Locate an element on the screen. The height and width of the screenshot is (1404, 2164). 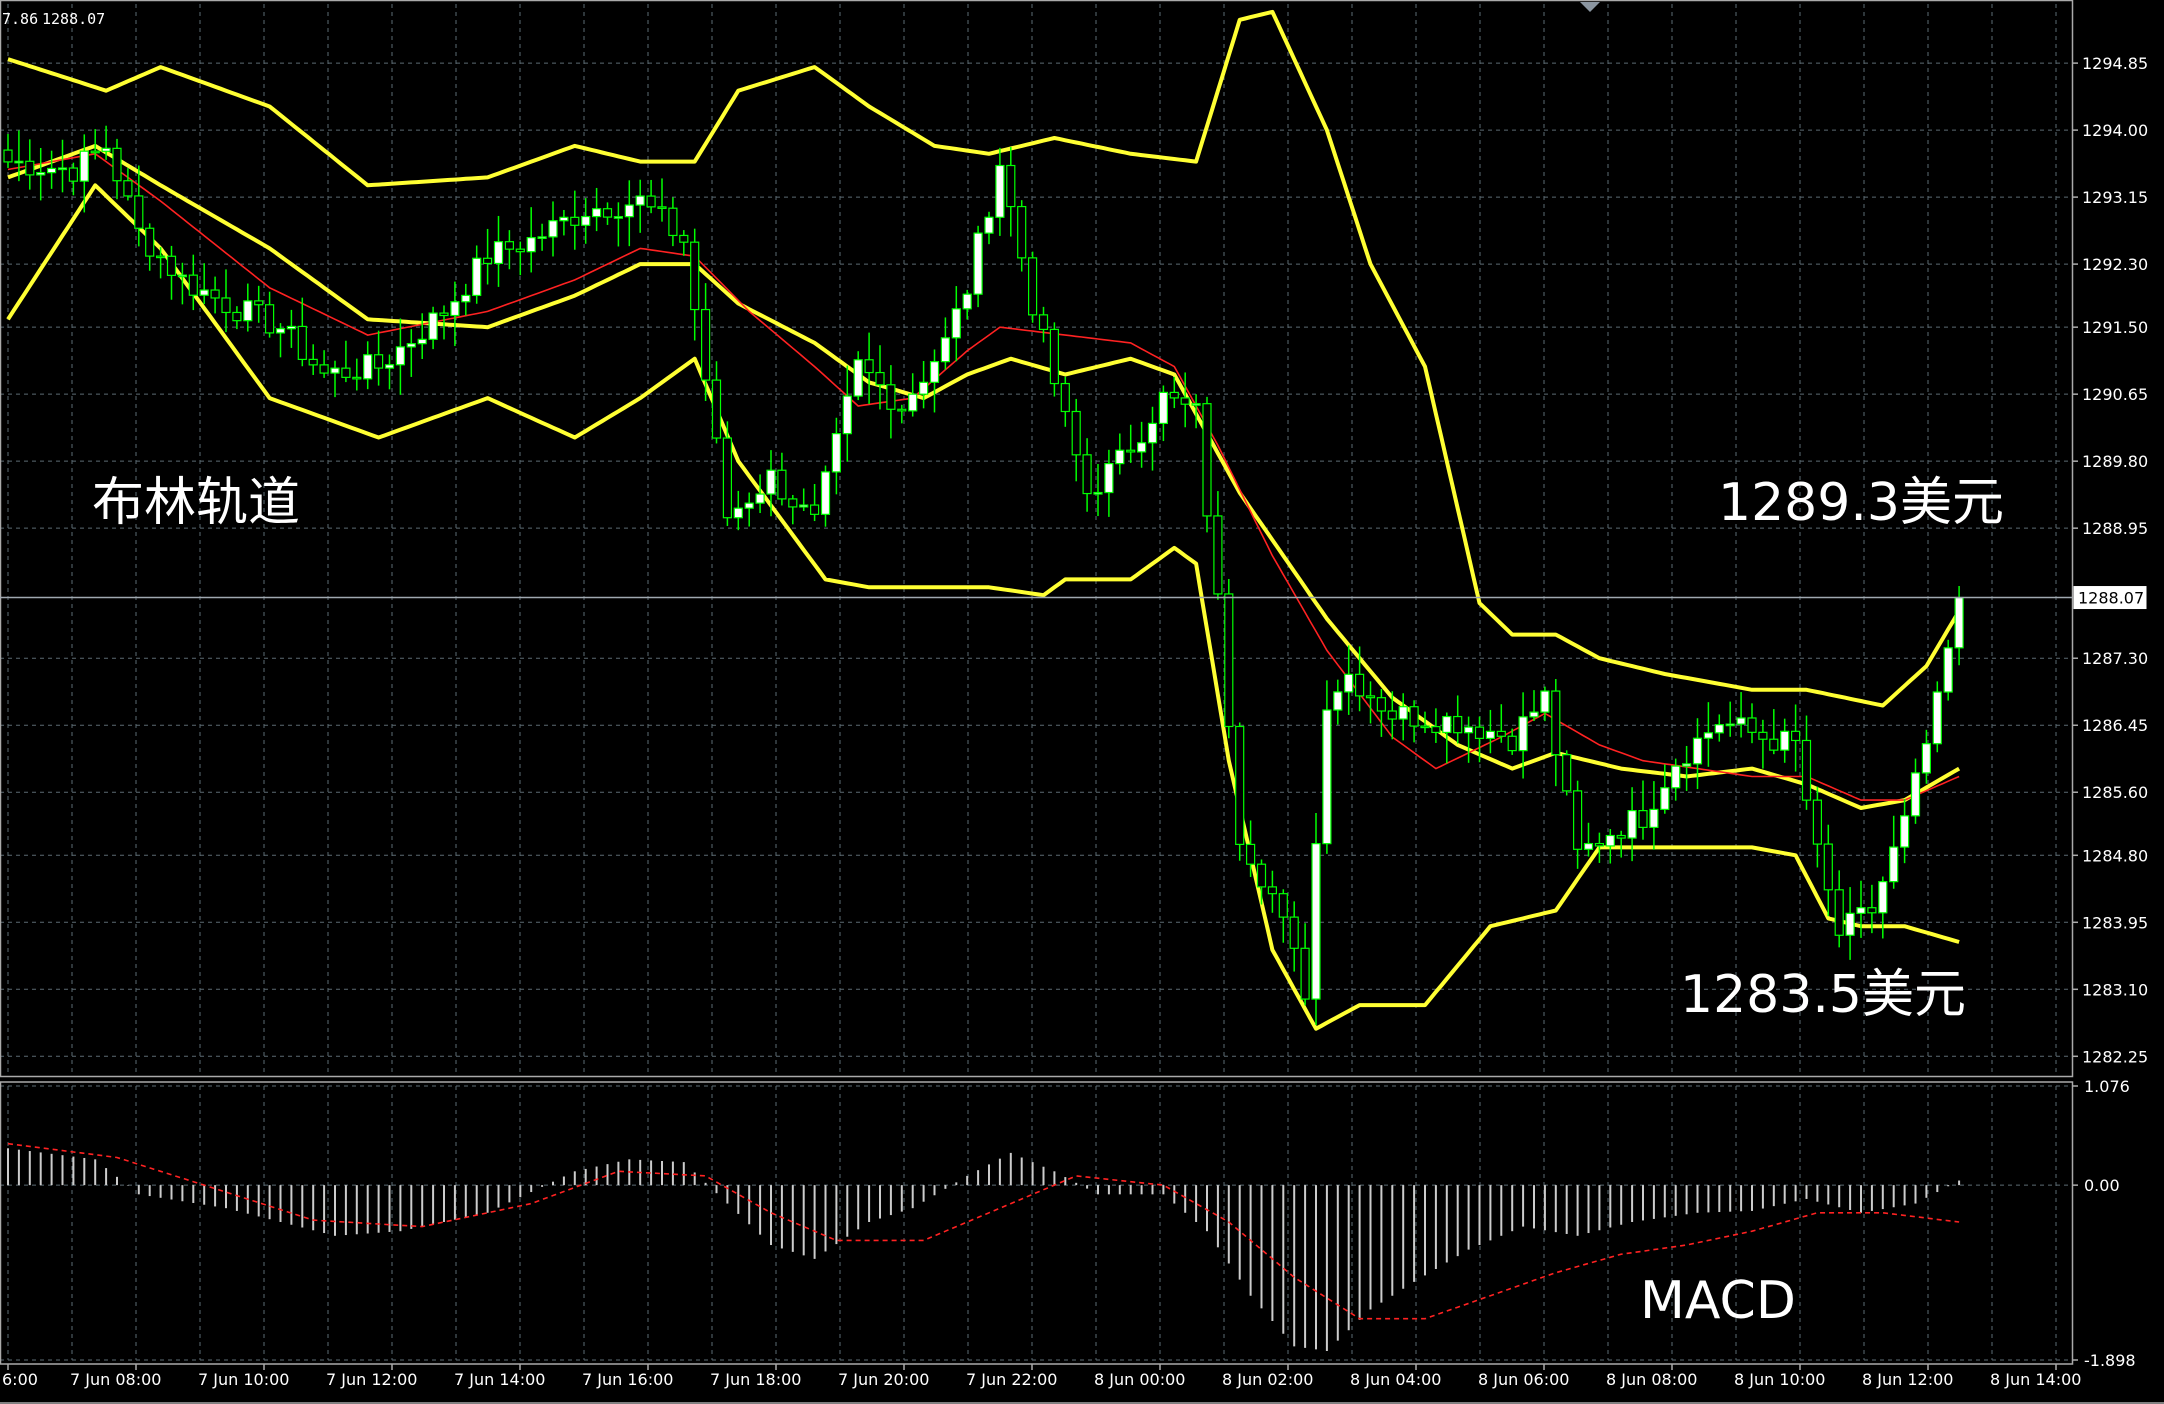
time-tick-label: 8 Jun 10:00 is located at coordinates (1779, 1379).